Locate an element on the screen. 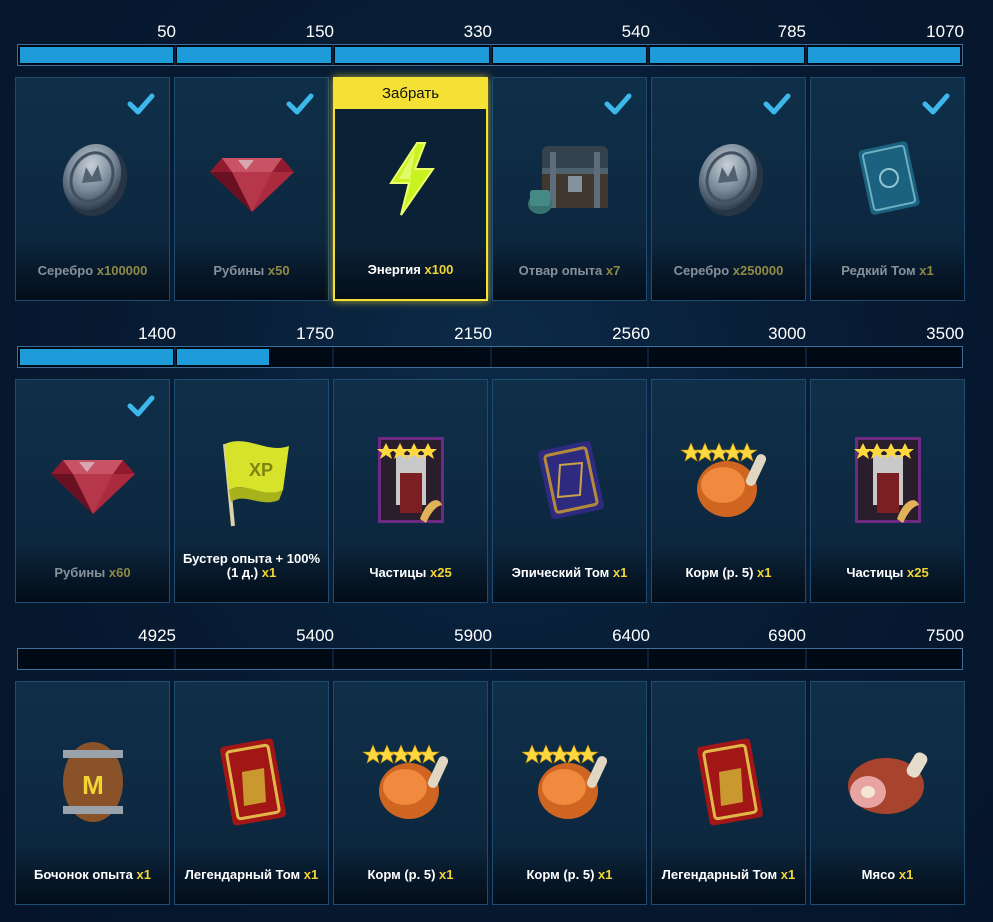 Image resolution: width=993 pixels, height=922 pixels. reward-quantity: x50 is located at coordinates (278, 270).